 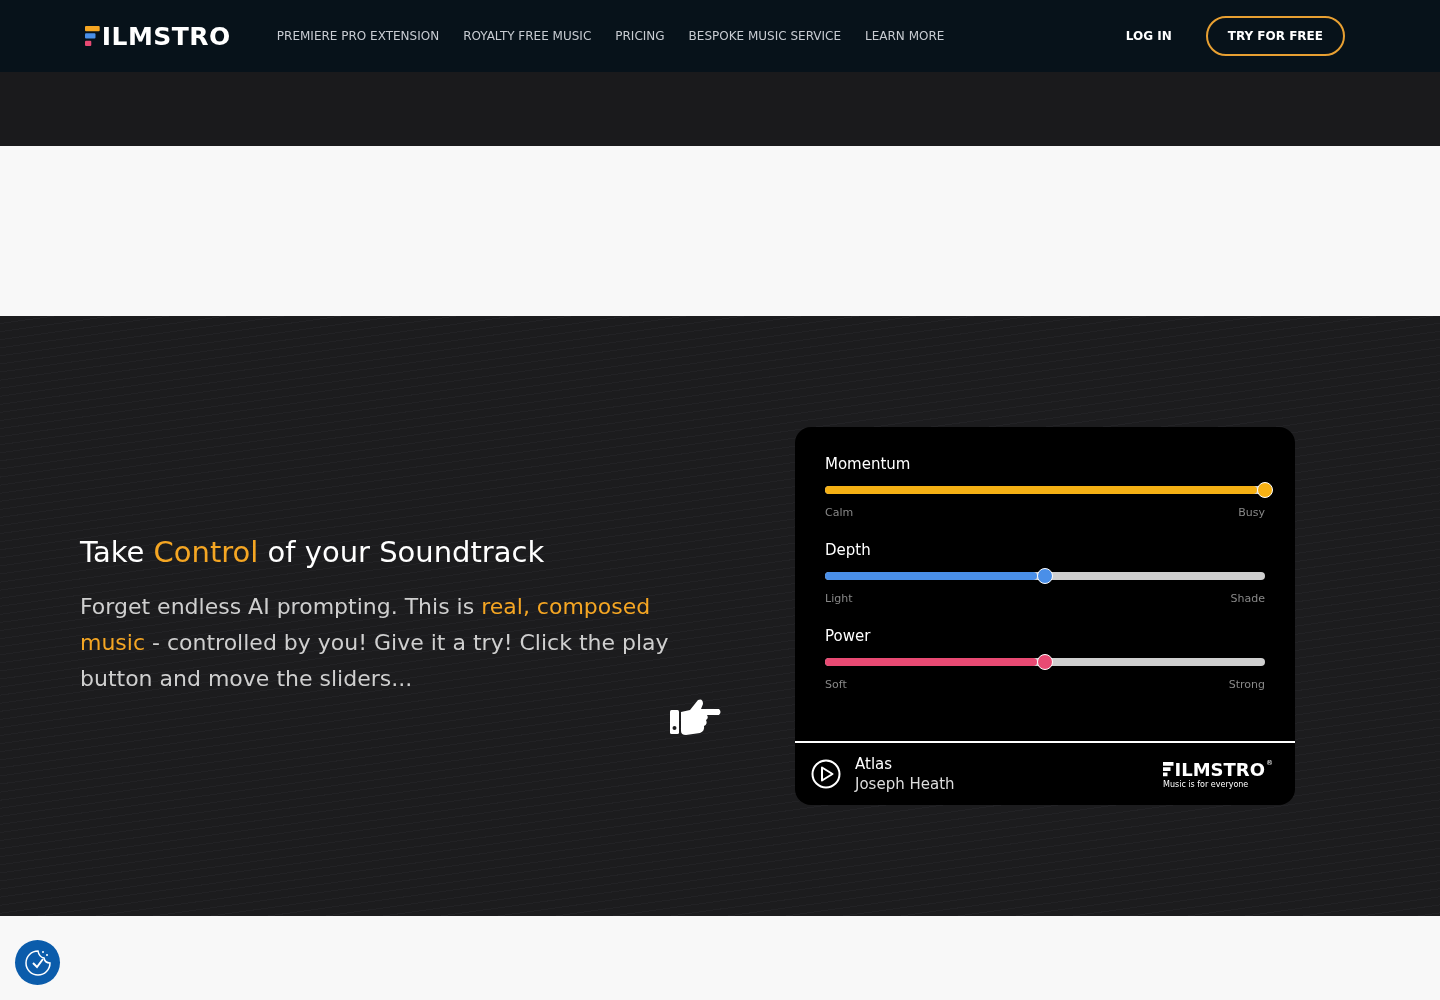 What do you see at coordinates (1275, 36) in the screenshot?
I see `try-free-button: TRY FOR FREE` at bounding box center [1275, 36].